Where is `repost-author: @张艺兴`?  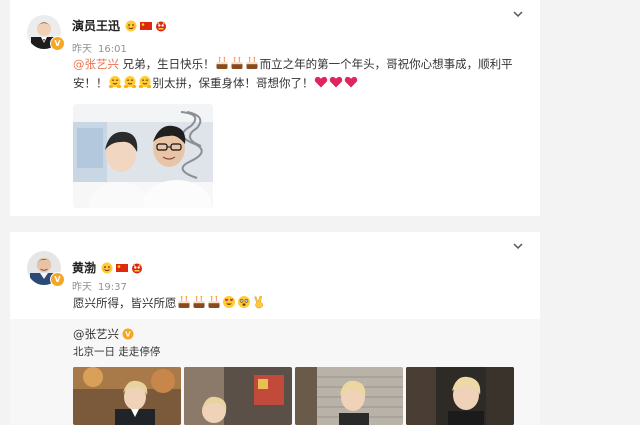
repost-author: @张艺兴 is located at coordinates (96, 334).